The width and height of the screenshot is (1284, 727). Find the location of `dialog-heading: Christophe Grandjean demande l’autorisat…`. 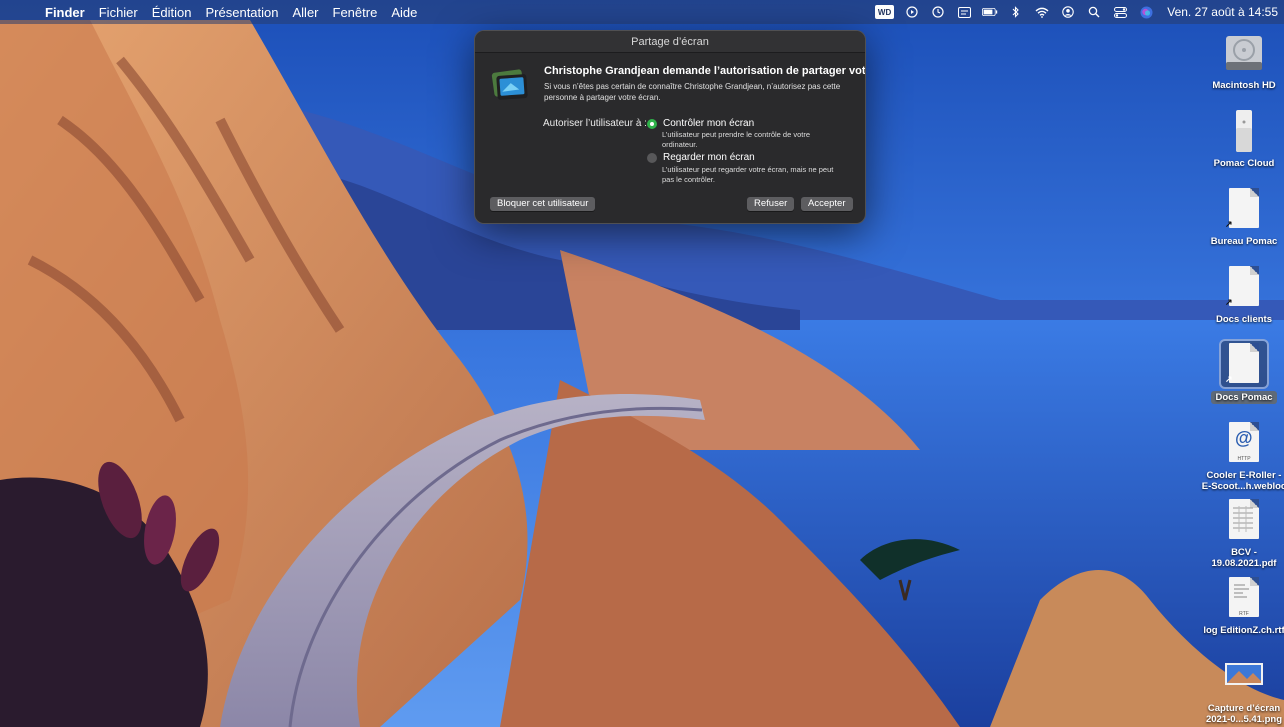

dialog-heading: Christophe Grandjean demande l’autorisat… is located at coordinates (705, 71).